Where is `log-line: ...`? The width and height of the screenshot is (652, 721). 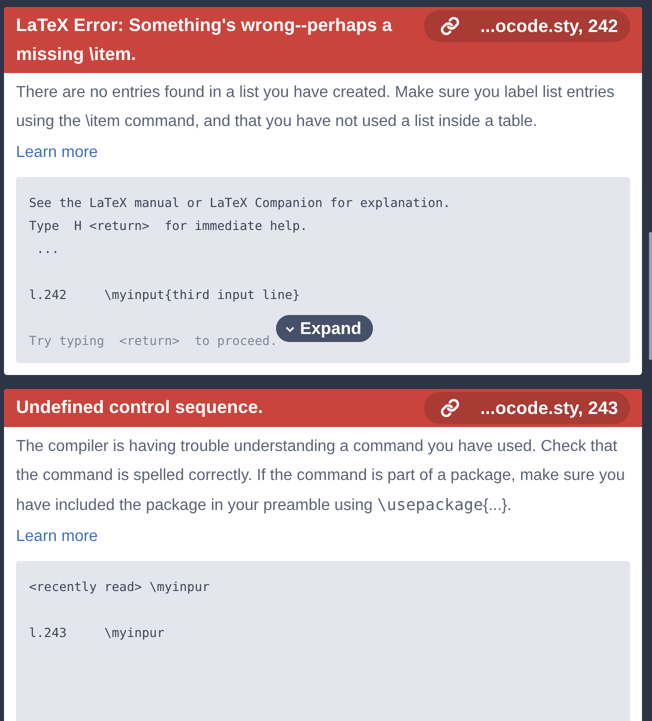 log-line: ... is located at coordinates (48, 249).